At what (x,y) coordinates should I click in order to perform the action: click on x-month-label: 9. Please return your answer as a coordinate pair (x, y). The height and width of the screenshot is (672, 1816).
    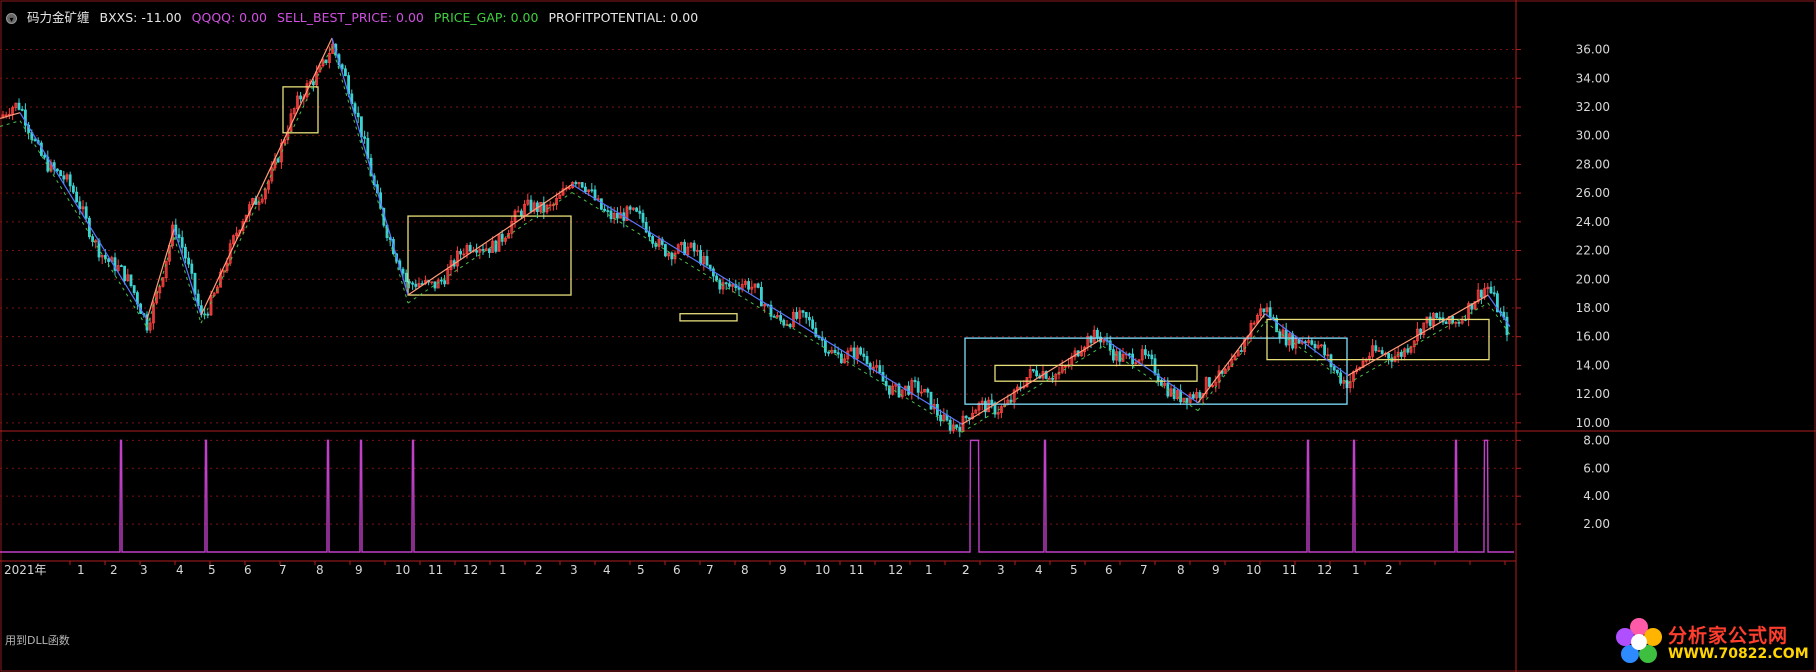
    Looking at the image, I should click on (783, 570).